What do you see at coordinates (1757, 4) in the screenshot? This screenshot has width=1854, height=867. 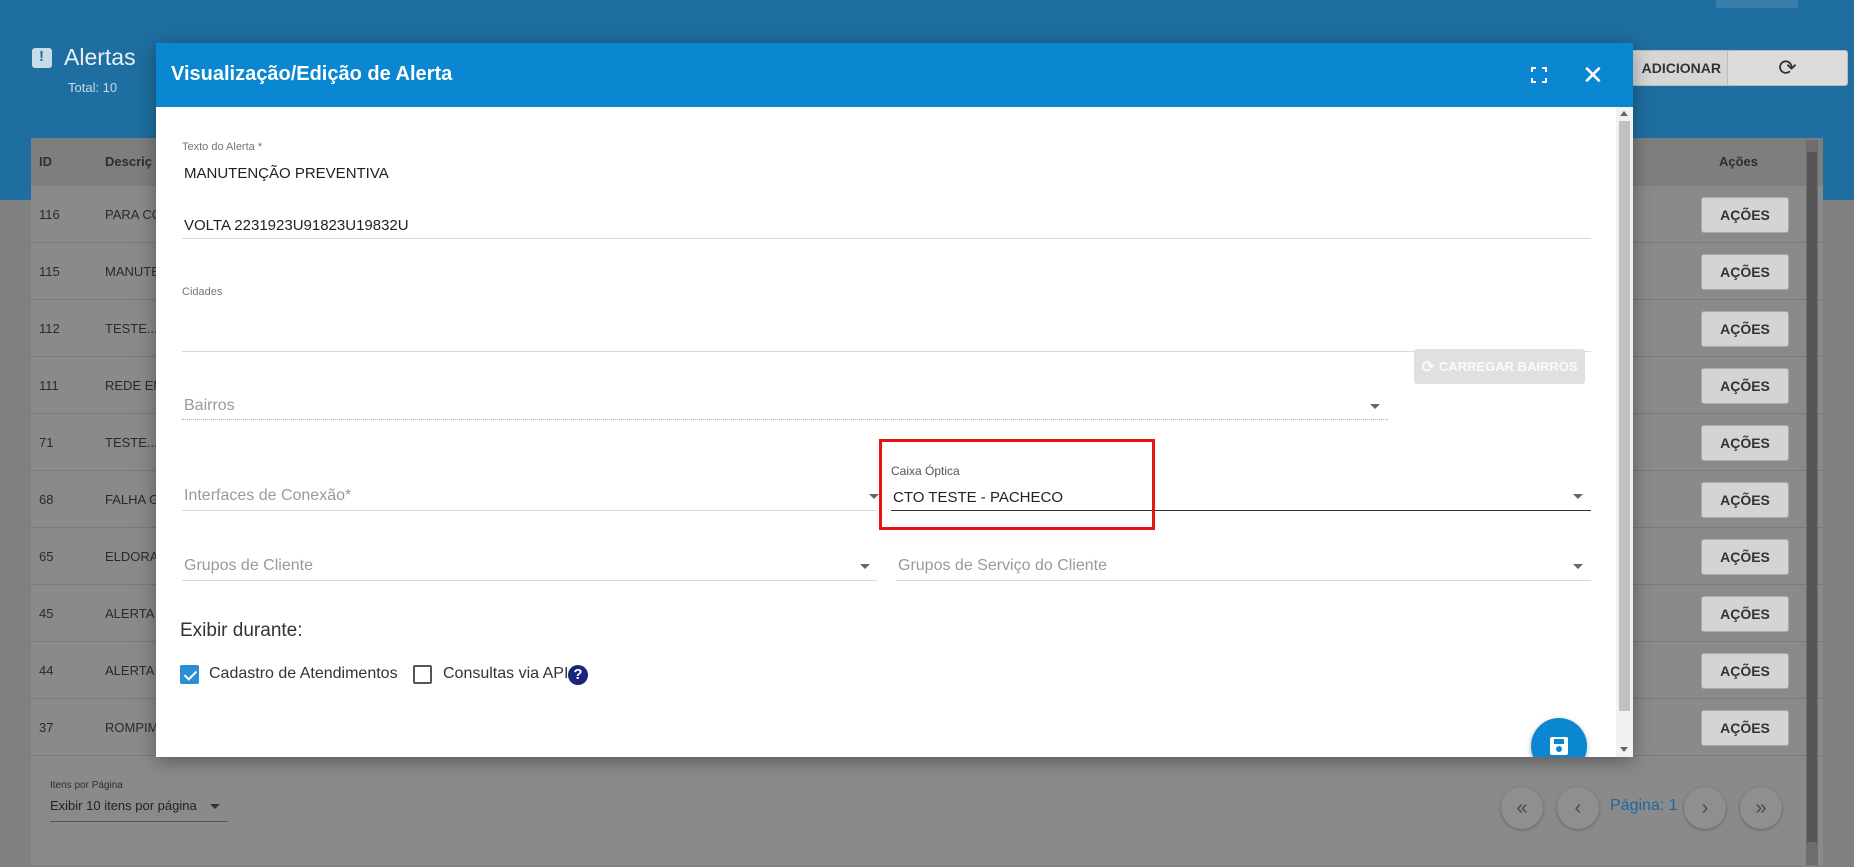 I see `top-tab` at bounding box center [1757, 4].